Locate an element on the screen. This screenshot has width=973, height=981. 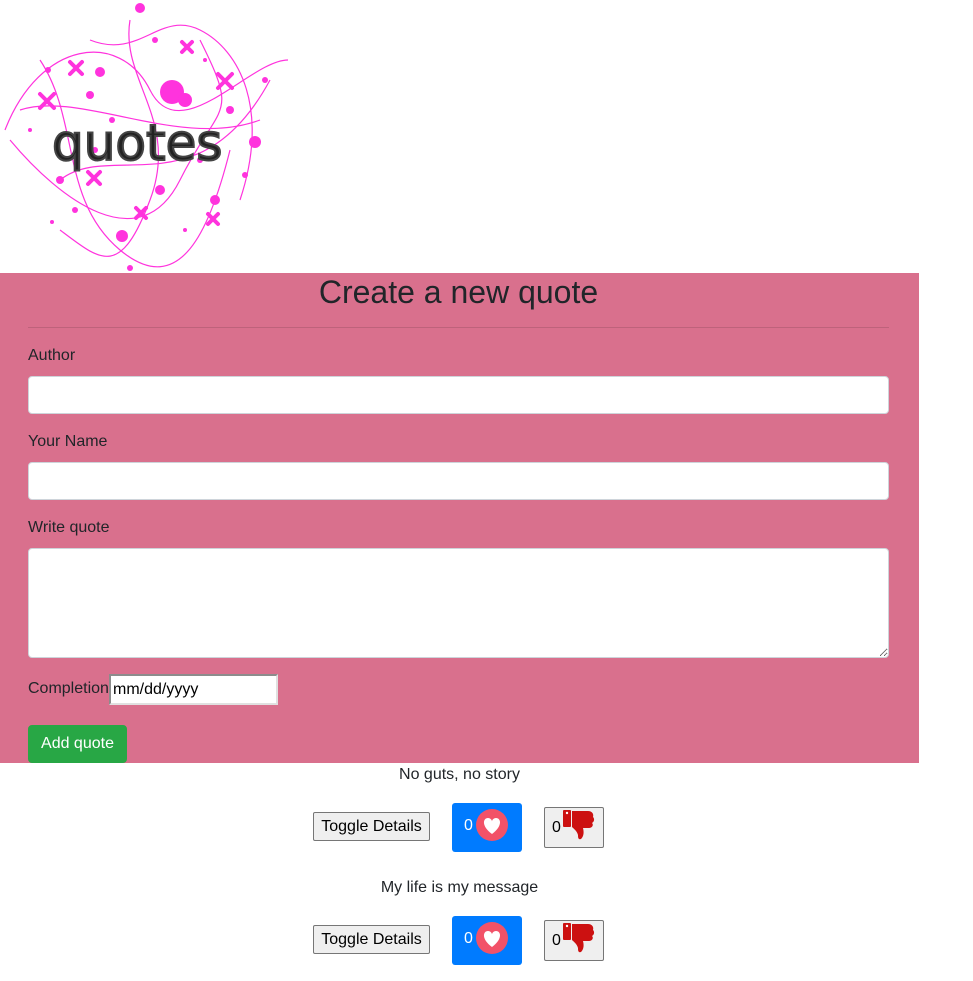
author-label: Author is located at coordinates (52, 355).